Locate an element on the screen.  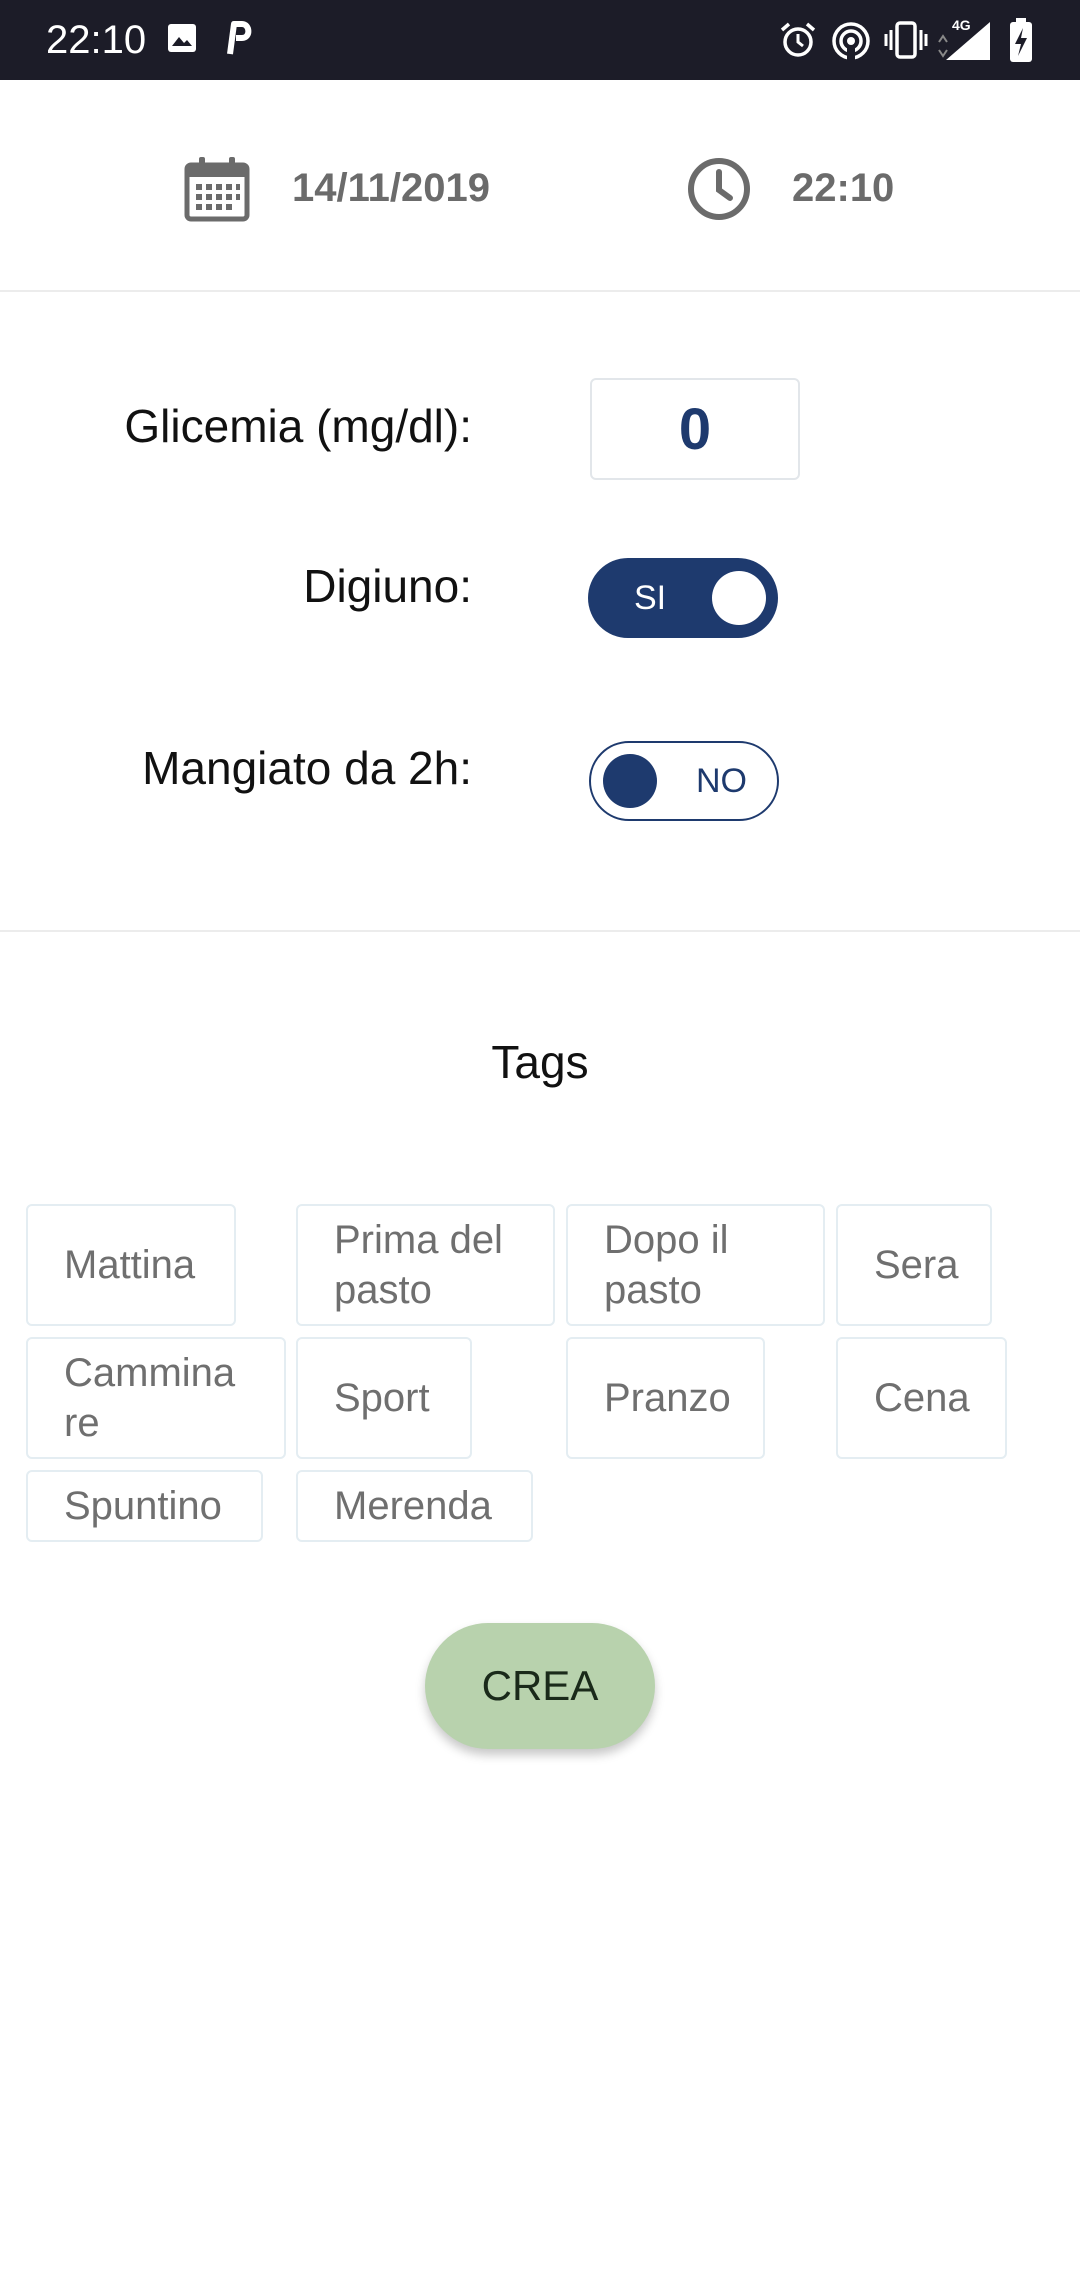
time-value: 22:10 is located at coordinates (843, 188).